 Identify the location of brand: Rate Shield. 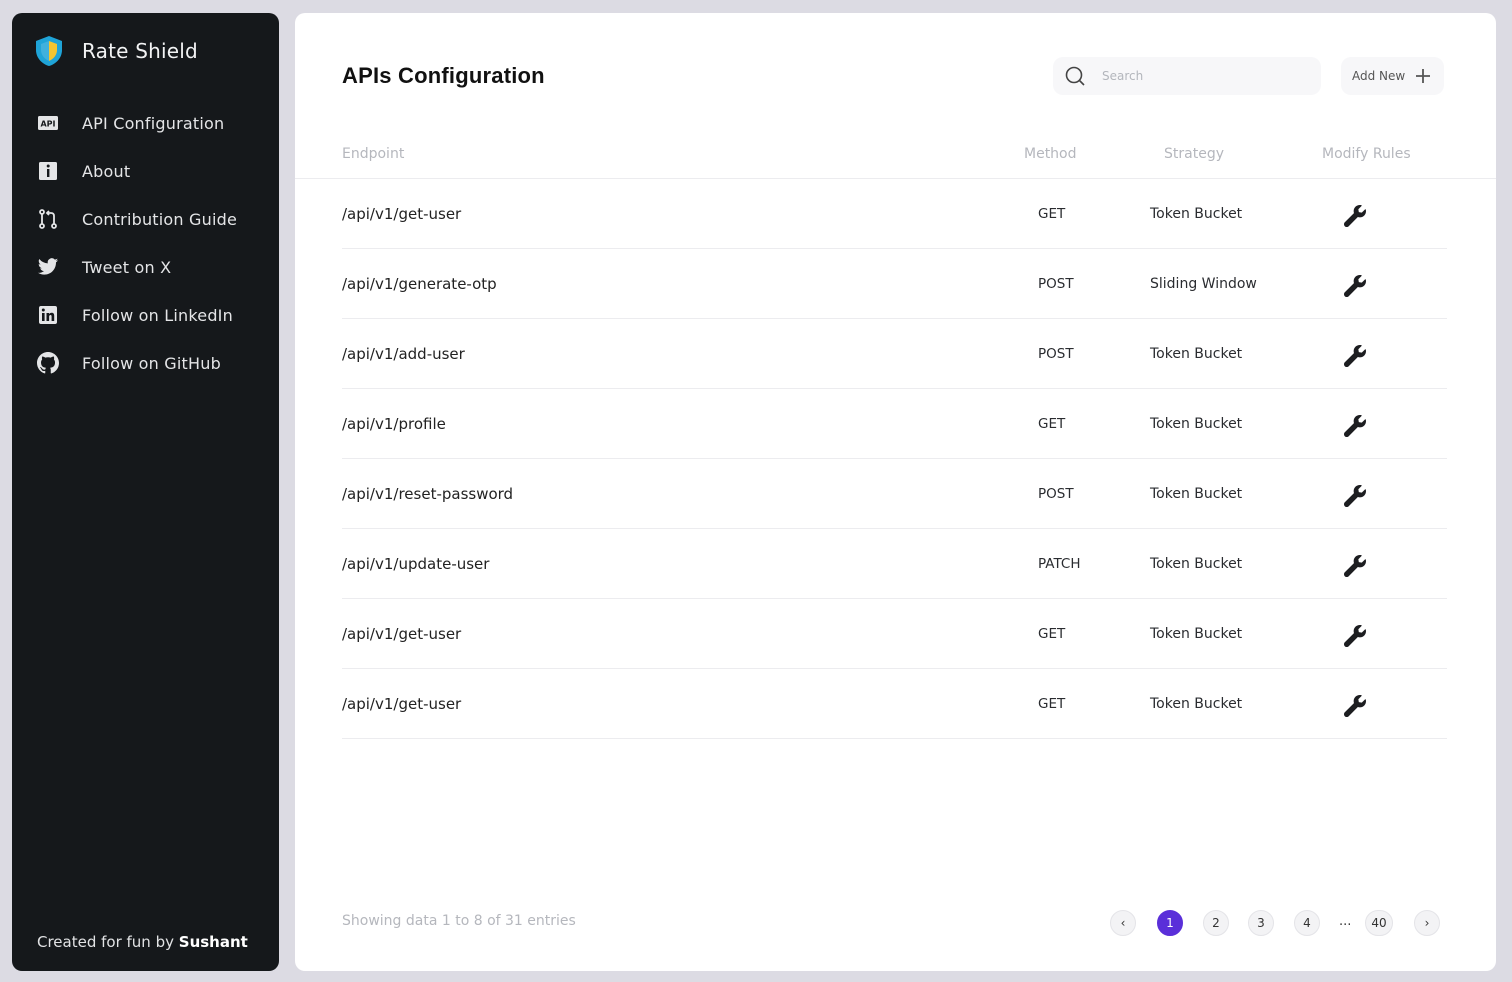
(116, 51).